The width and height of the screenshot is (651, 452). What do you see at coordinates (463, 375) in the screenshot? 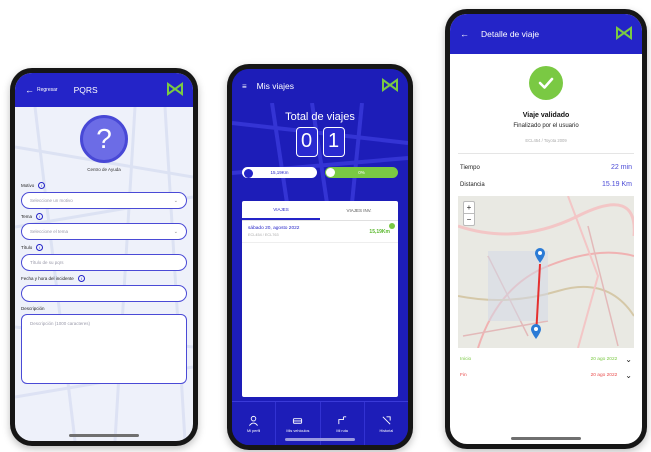
I see `end-label: Fin` at bounding box center [463, 375].